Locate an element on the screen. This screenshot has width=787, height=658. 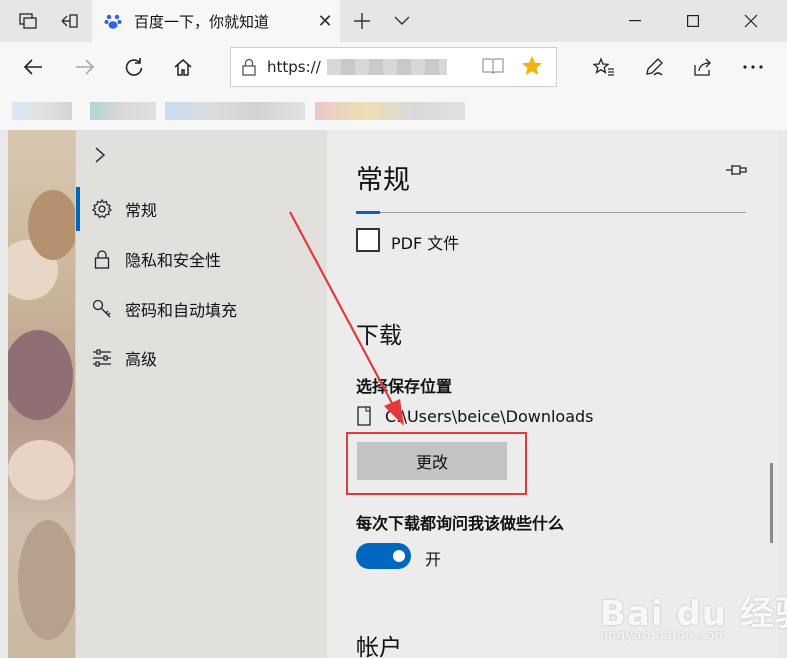
key-icon is located at coordinates (102, 309).